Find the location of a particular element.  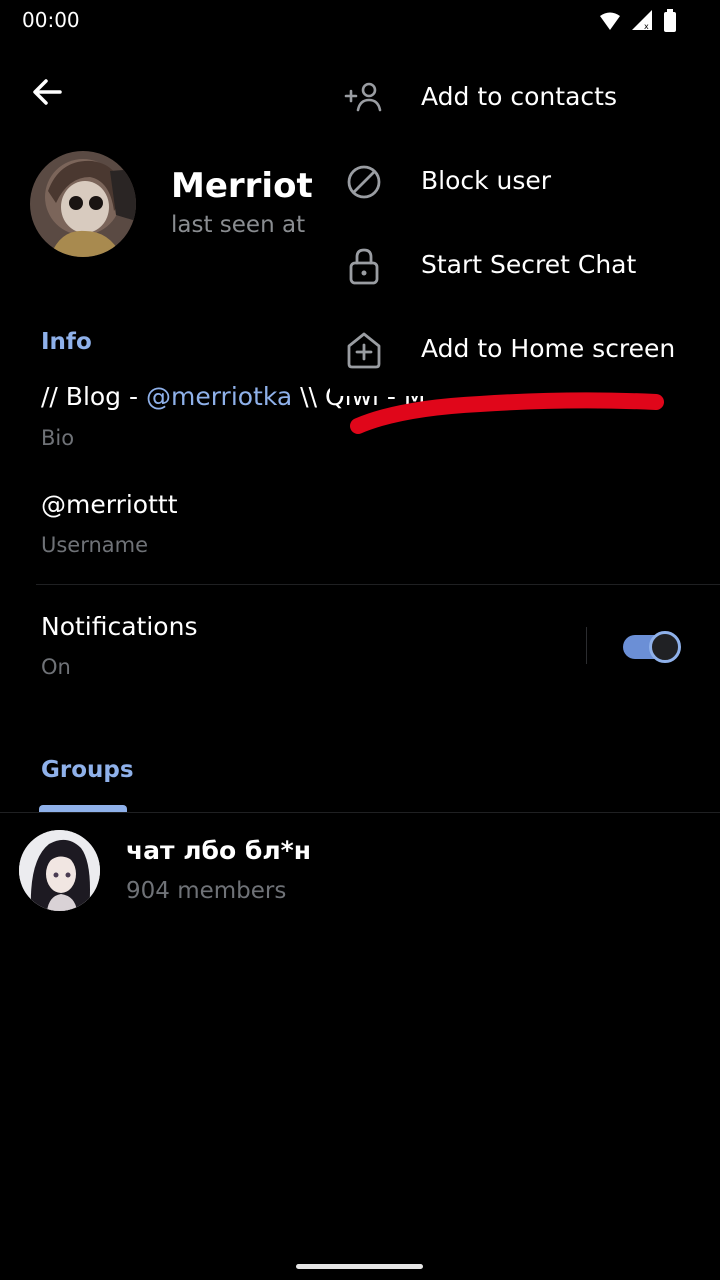

menu-item-block-user: Block user is located at coordinates (525, 182).